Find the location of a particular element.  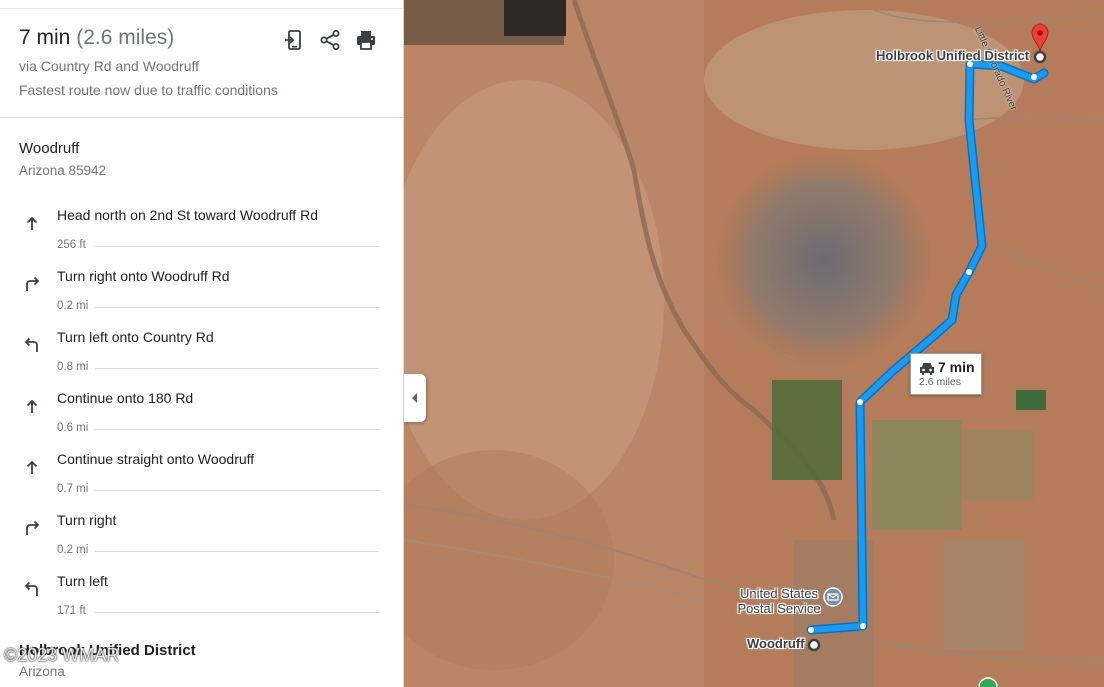

share-icon is located at coordinates (330, 40).